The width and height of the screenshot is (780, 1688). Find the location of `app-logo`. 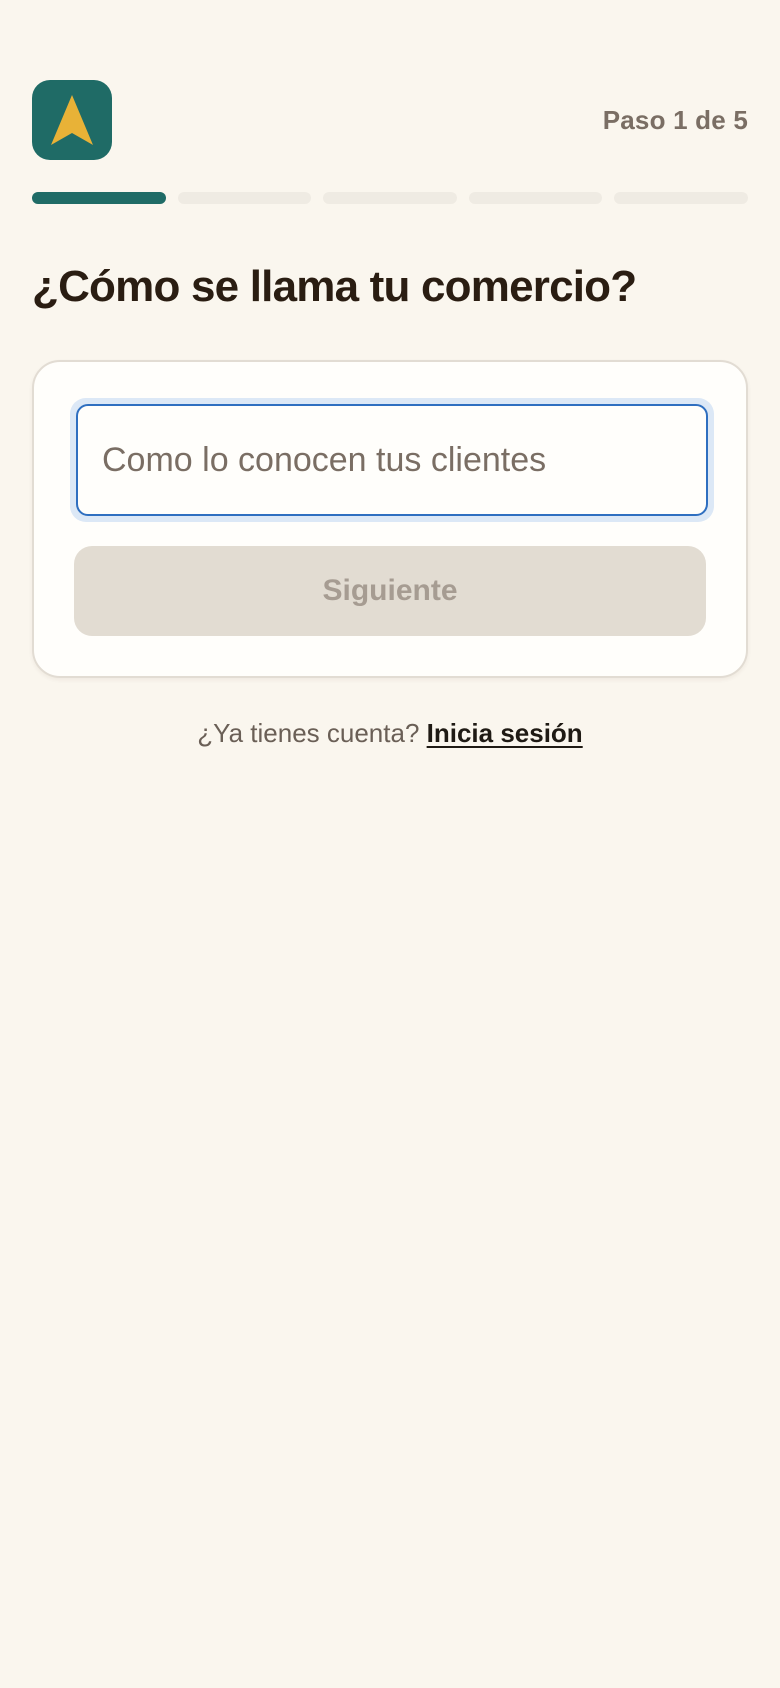

app-logo is located at coordinates (72, 120).